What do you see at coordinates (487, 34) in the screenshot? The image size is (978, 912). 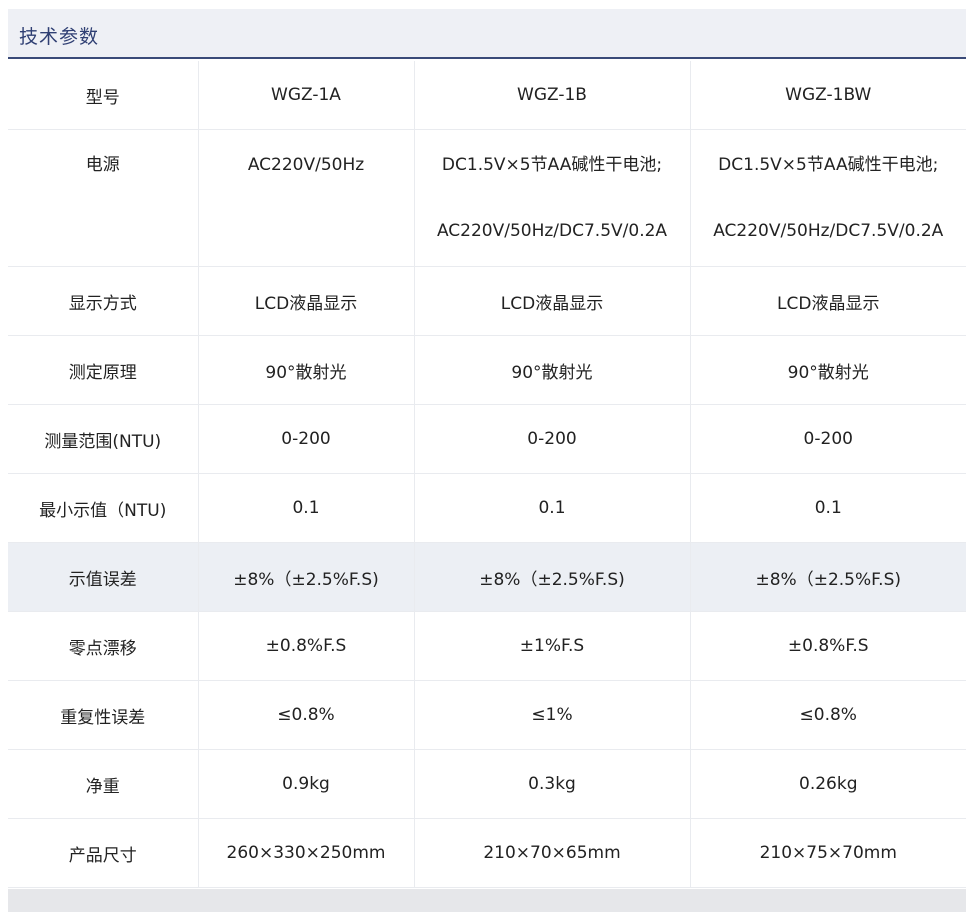 I see `section-header: 技术参数` at bounding box center [487, 34].